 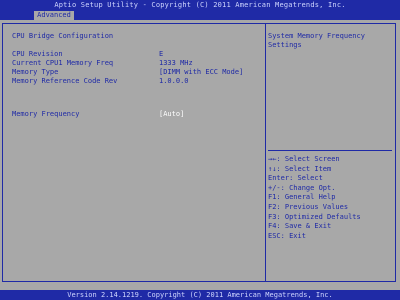 I want to click on tab-strip: Advanced, so click(x=200, y=15).